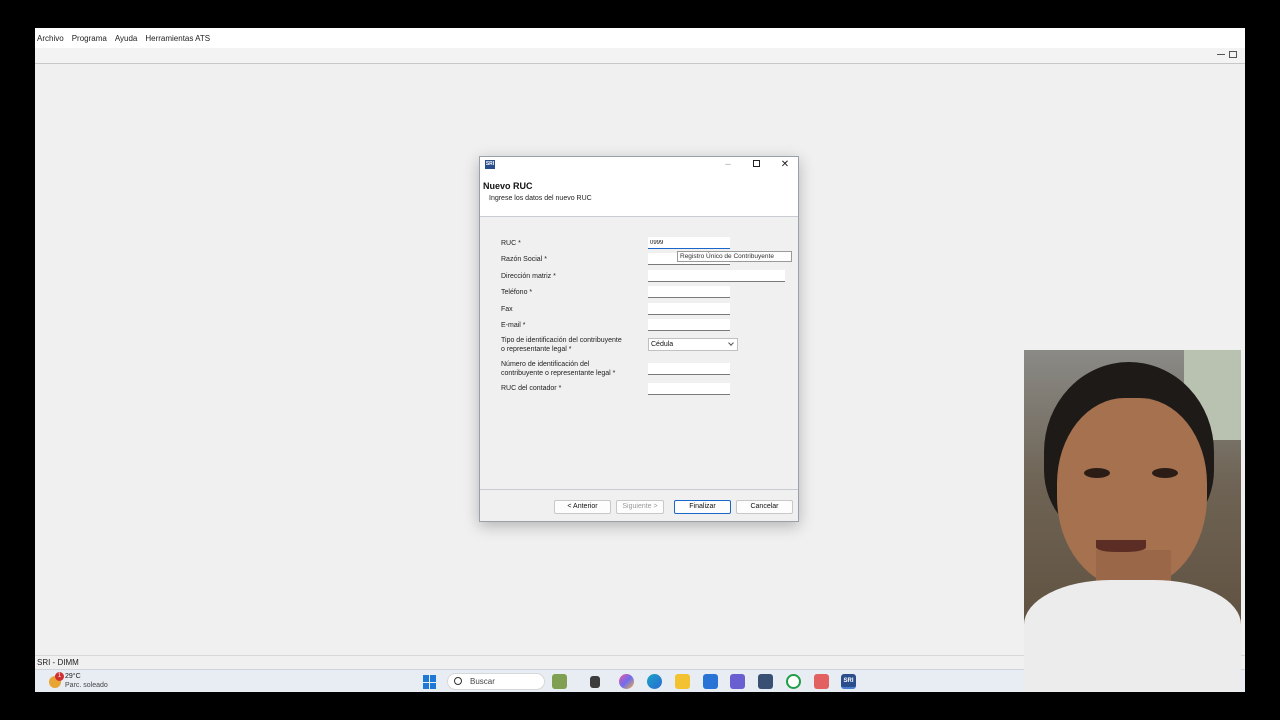 The width and height of the screenshot is (1280, 720). Describe the element at coordinates (559, 681) in the screenshot. I see `widgets-icon` at that location.